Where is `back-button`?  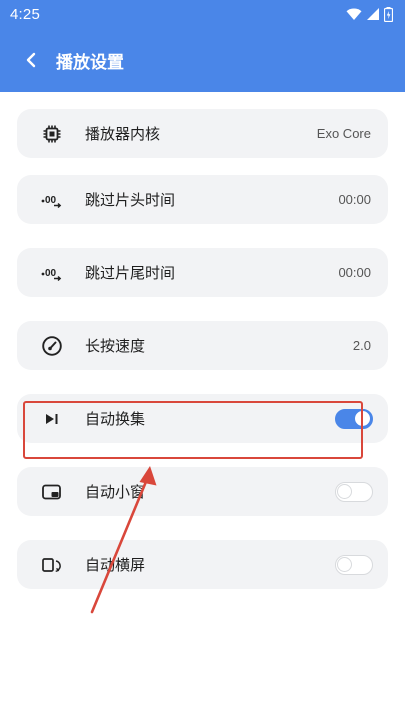 back-button is located at coordinates (31, 60).